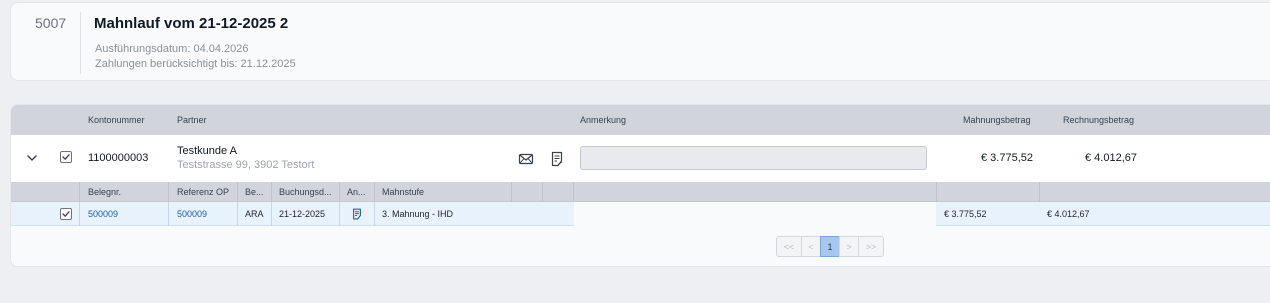 The image size is (1270, 303). I want to click on booking-date-value: 21-12-2025, so click(302, 214).